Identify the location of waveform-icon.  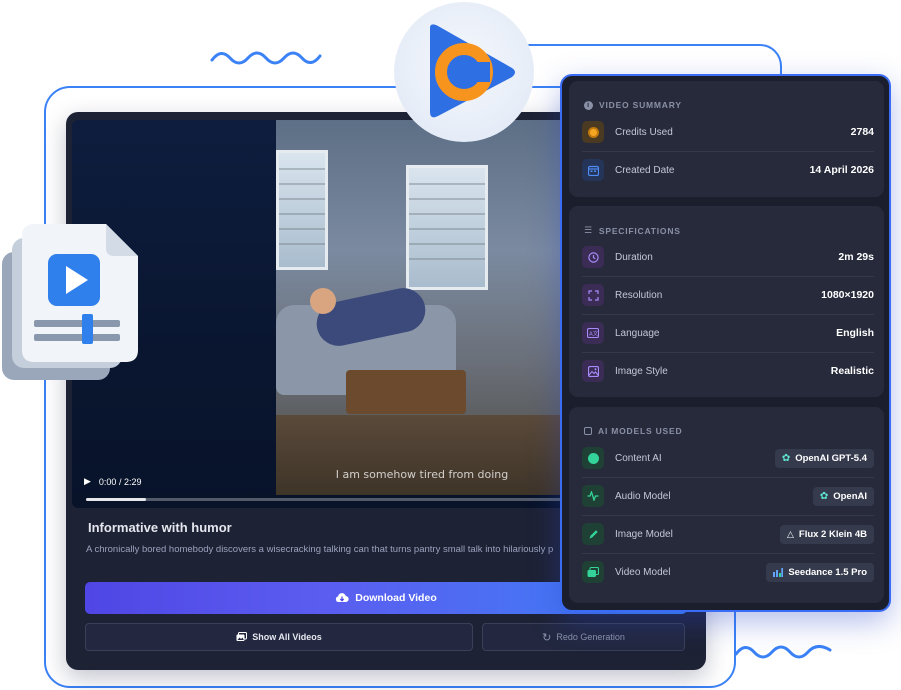
(593, 496).